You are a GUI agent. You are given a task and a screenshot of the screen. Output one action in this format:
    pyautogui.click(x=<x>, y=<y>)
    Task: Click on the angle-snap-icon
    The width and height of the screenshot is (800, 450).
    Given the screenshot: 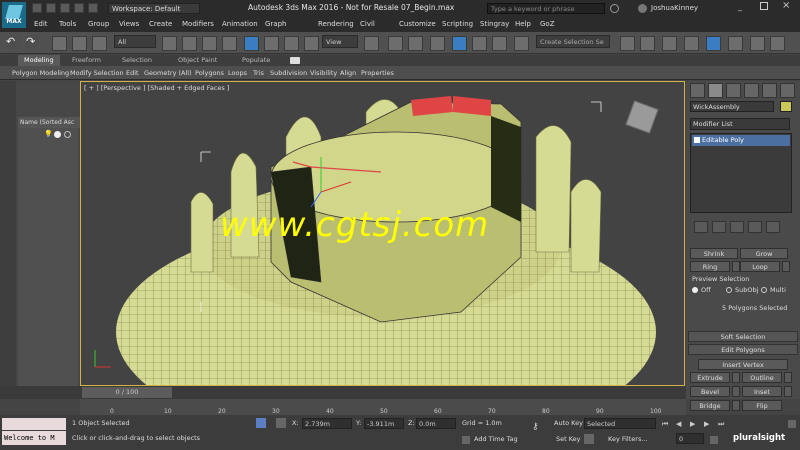 What is the action you would take?
    pyautogui.click(x=459, y=43)
    